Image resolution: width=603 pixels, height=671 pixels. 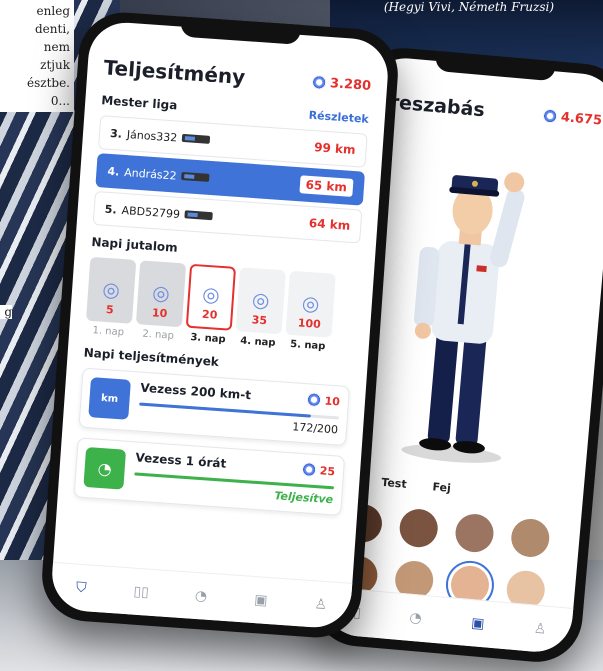 What do you see at coordinates (109, 398) in the screenshot?
I see `route-icon: km` at bounding box center [109, 398].